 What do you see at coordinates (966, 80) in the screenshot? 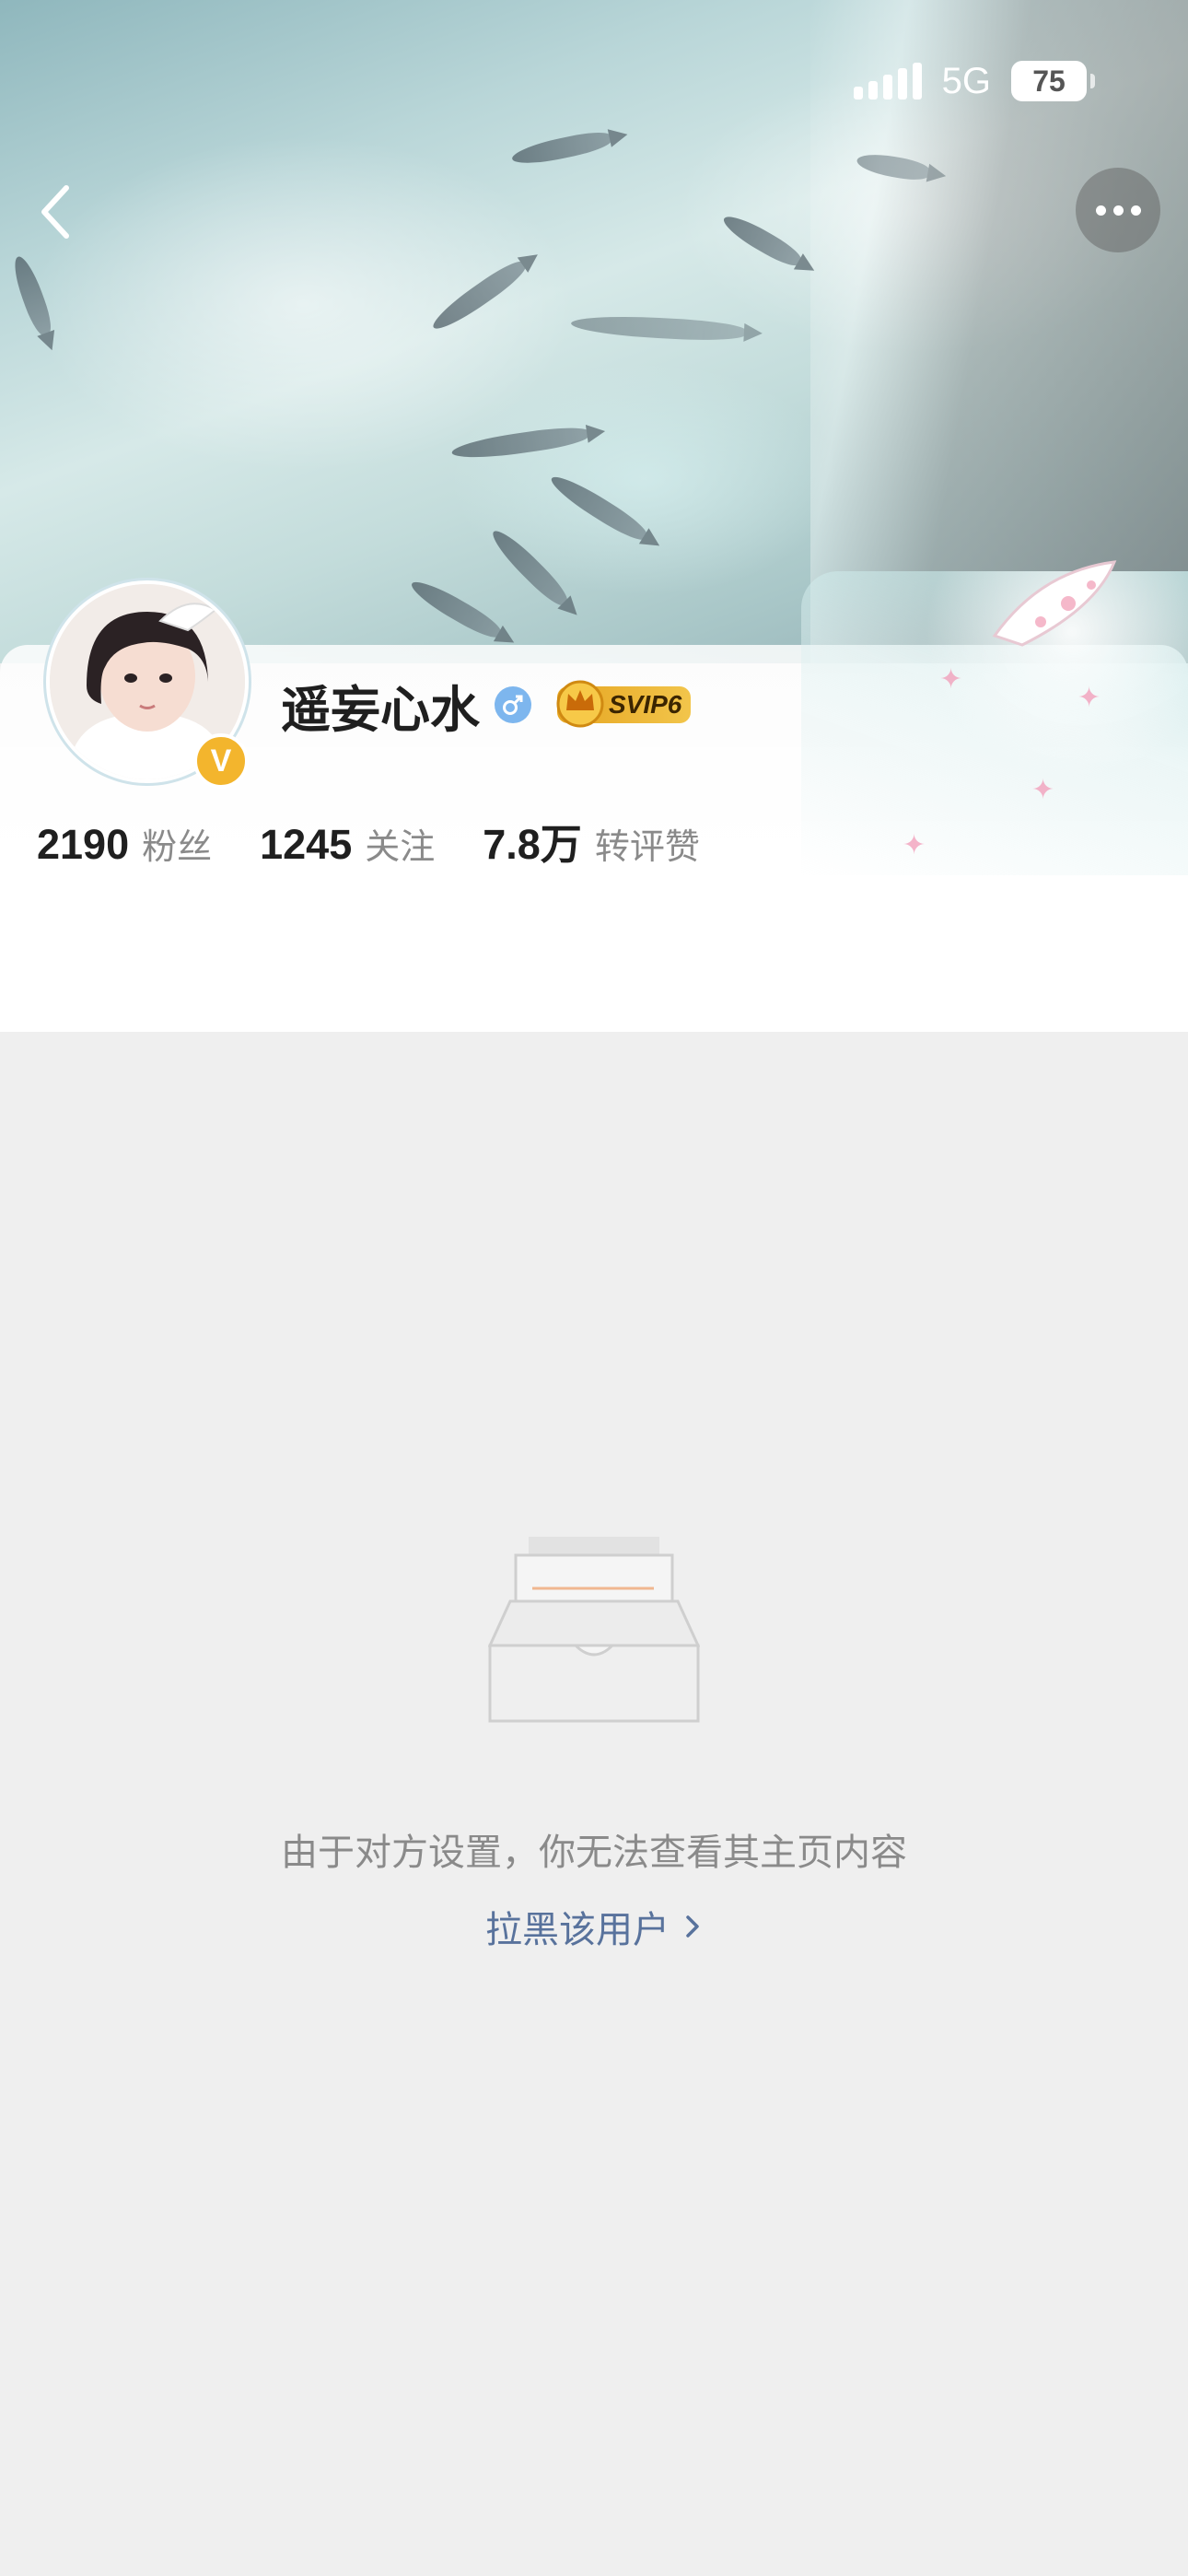
I see `network-label: 5G` at bounding box center [966, 80].